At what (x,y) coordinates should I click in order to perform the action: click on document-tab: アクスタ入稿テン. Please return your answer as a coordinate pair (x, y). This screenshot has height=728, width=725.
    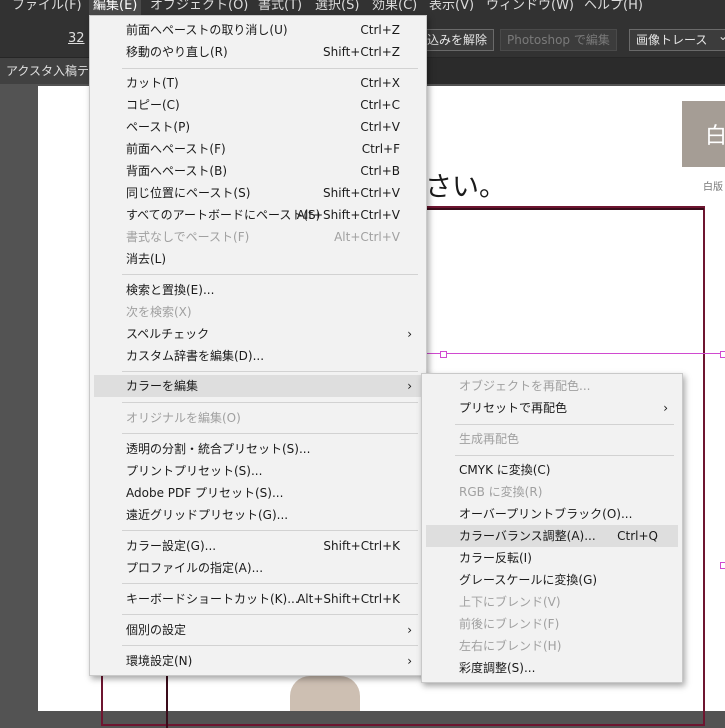
    Looking at the image, I should click on (50, 71).